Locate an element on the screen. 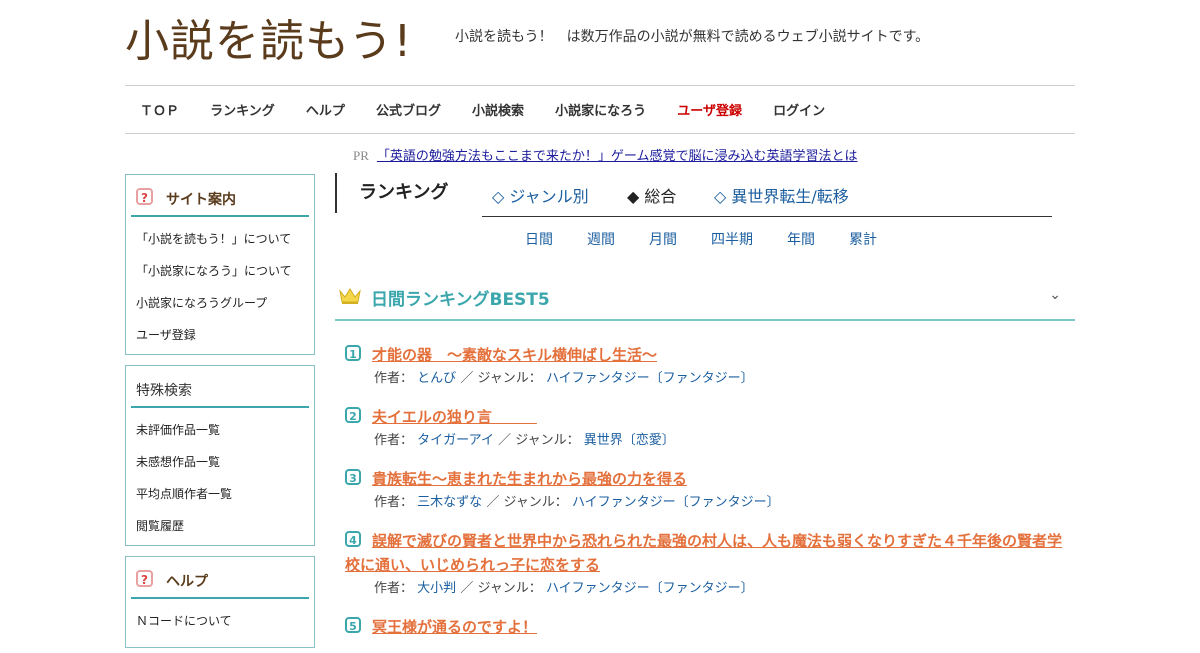  pr-link: 「英語の勉強方法もここまで来たか！」ゲーム感覚で脳に浸み込む英語学習法とは is located at coordinates (617, 156).